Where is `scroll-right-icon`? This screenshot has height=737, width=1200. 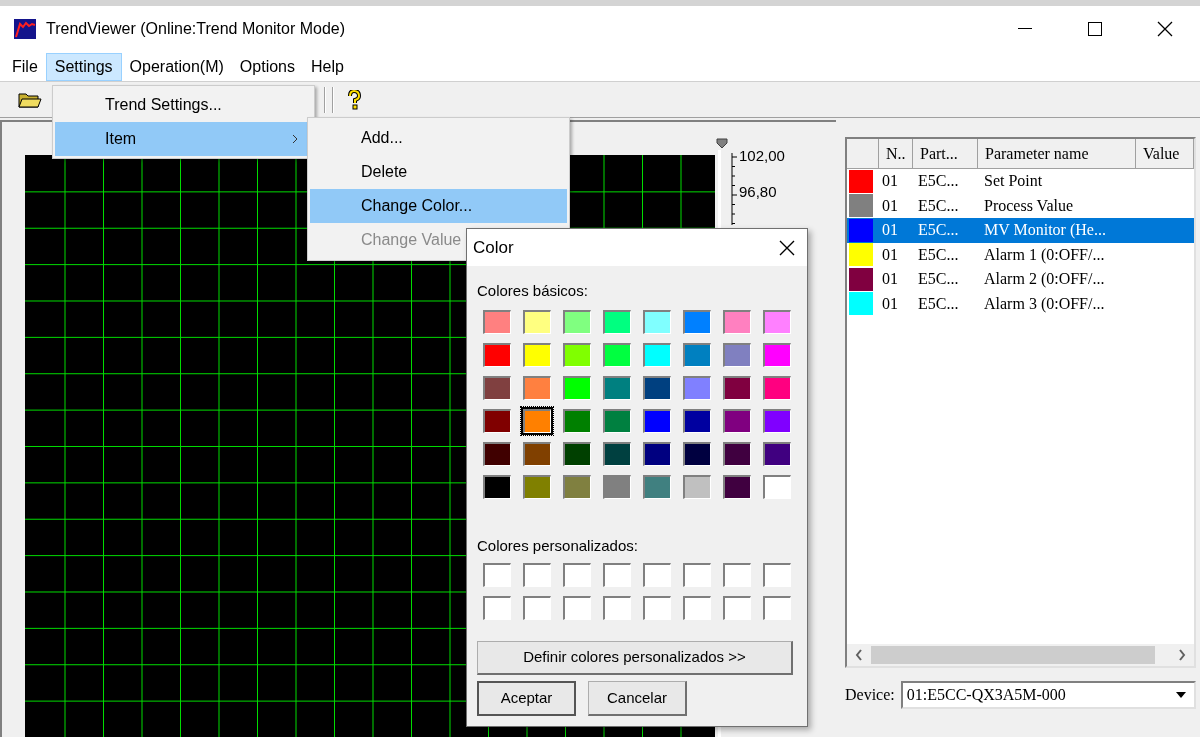 scroll-right-icon is located at coordinates (1182, 655).